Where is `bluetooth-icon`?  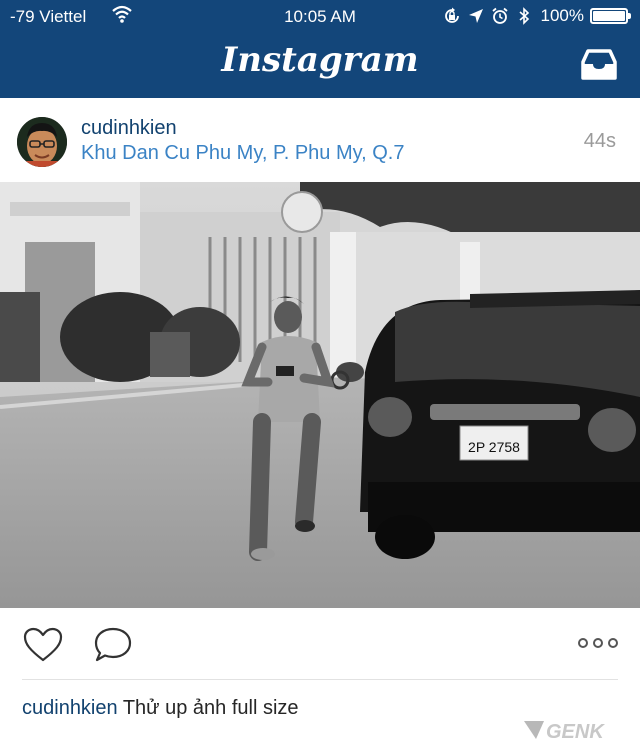
bluetooth-icon is located at coordinates (523, 16).